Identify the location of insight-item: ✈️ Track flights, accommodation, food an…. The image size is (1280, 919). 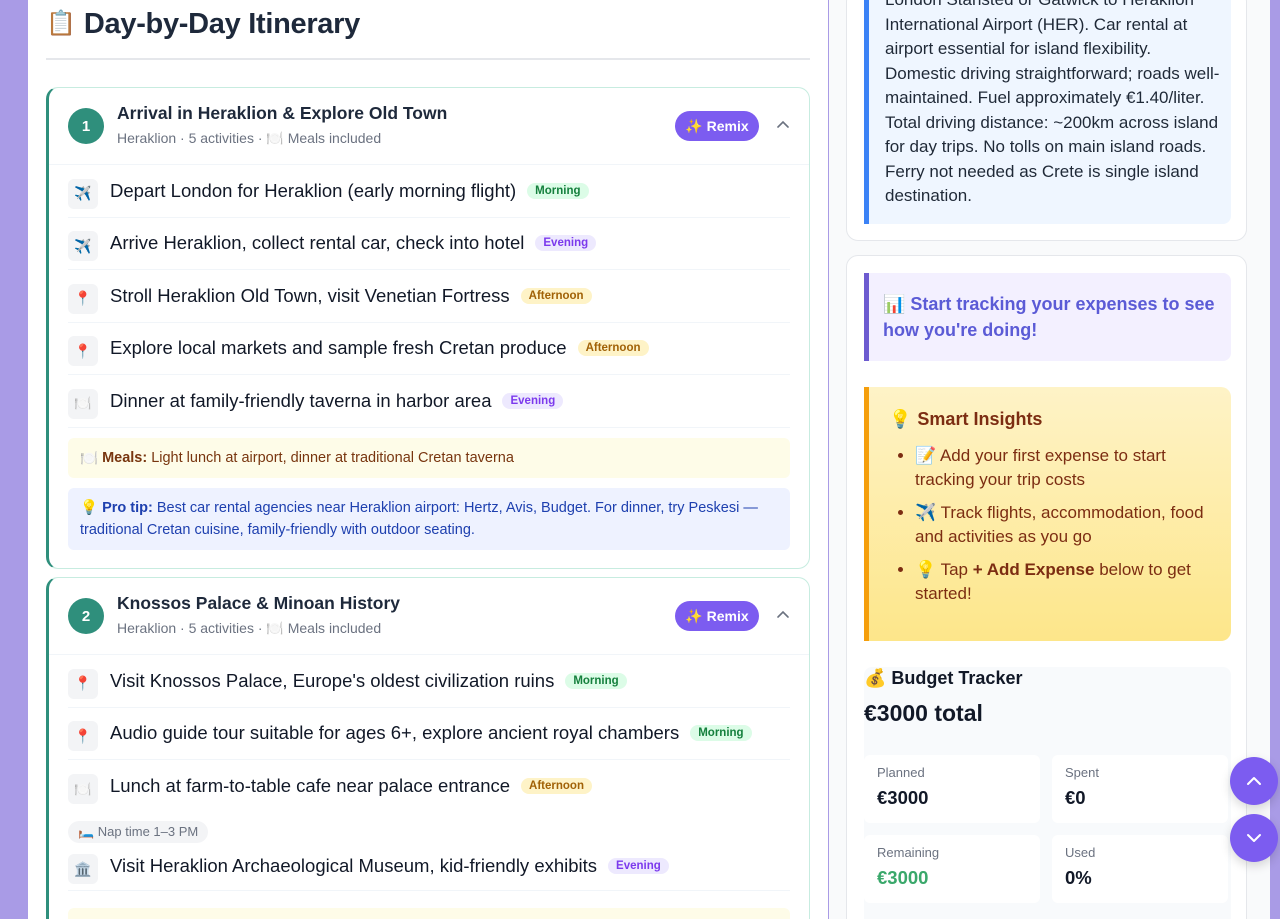
(1063, 525).